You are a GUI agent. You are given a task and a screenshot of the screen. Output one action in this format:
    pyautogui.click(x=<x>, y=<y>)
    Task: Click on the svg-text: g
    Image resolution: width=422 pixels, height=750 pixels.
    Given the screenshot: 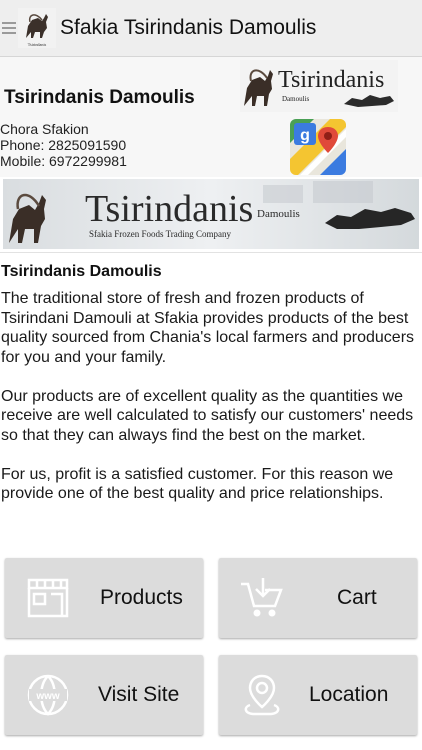 What is the action you would take?
    pyautogui.click(x=305, y=135)
    